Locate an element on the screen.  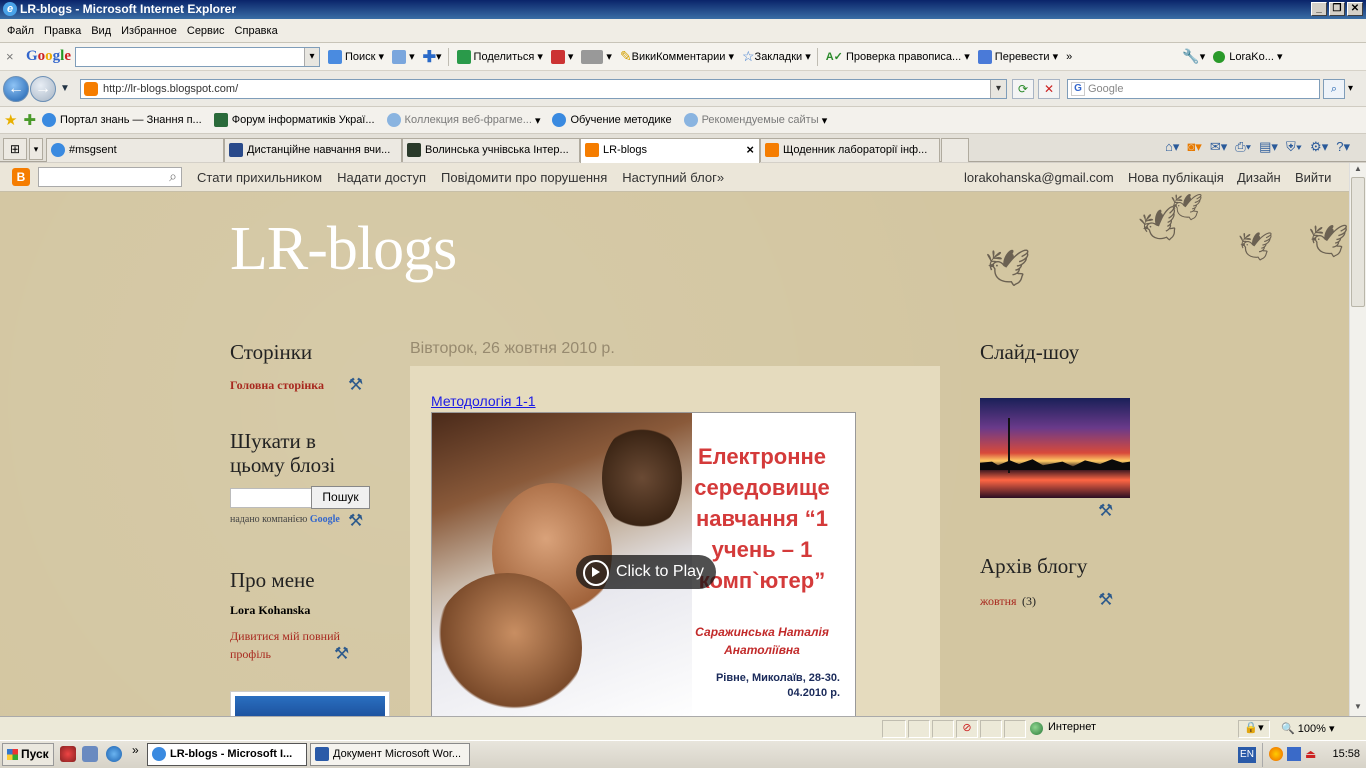
menu-view: Вид is located at coordinates (105, 31).